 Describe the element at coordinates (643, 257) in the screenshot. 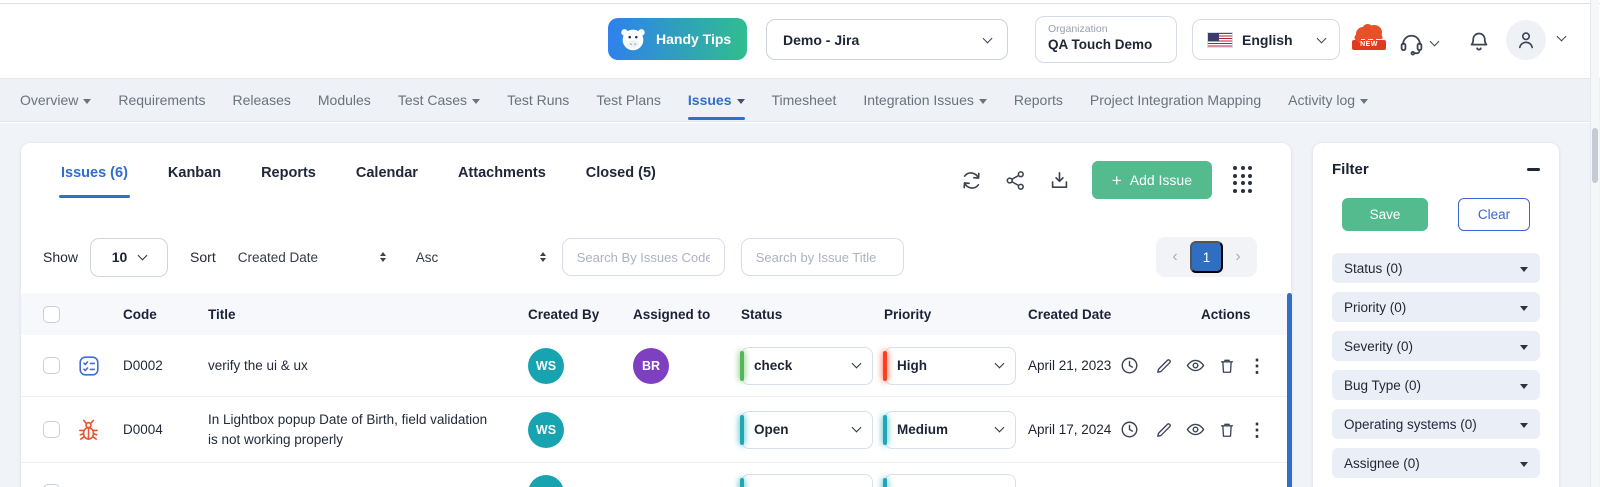

I see `search-code-input` at that location.